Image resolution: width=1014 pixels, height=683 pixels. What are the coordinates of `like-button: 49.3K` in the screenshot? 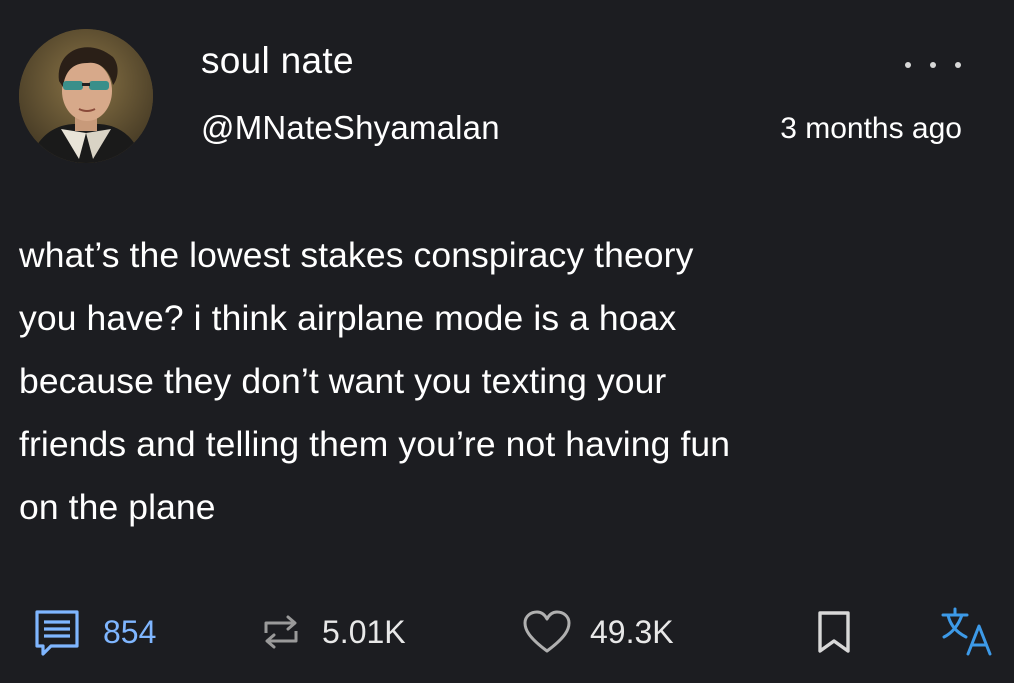 It's located at (598, 632).